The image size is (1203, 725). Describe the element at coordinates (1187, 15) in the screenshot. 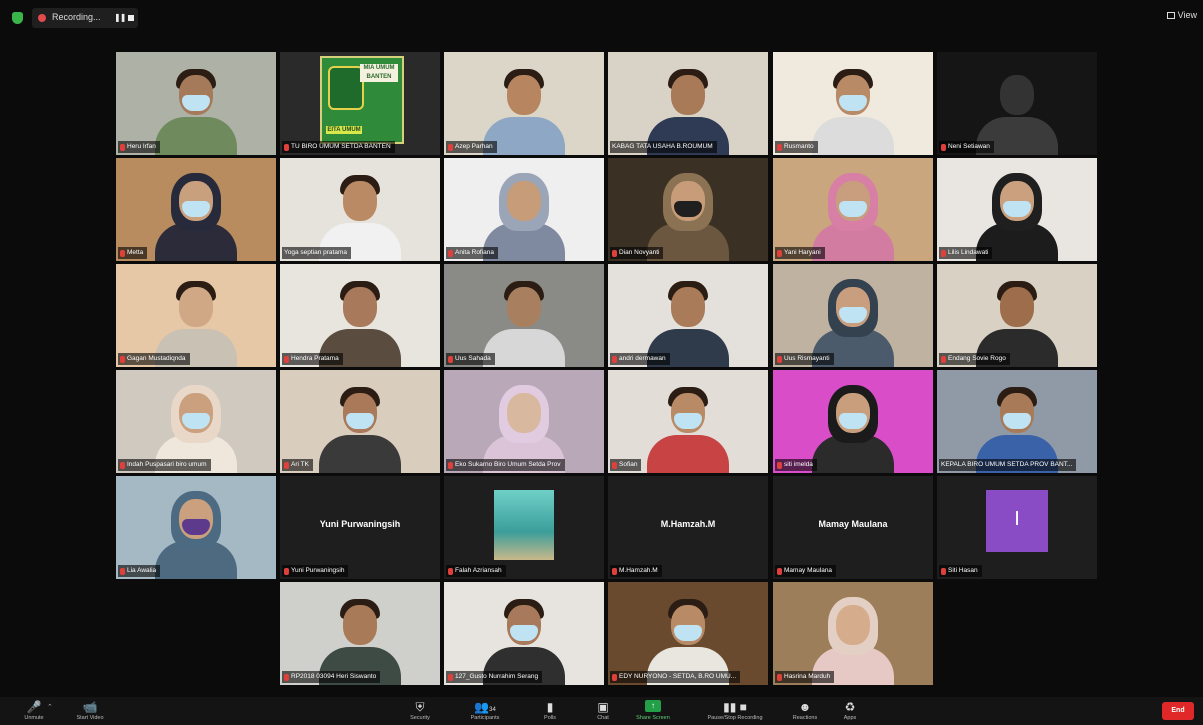

I see `view-label: View` at that location.